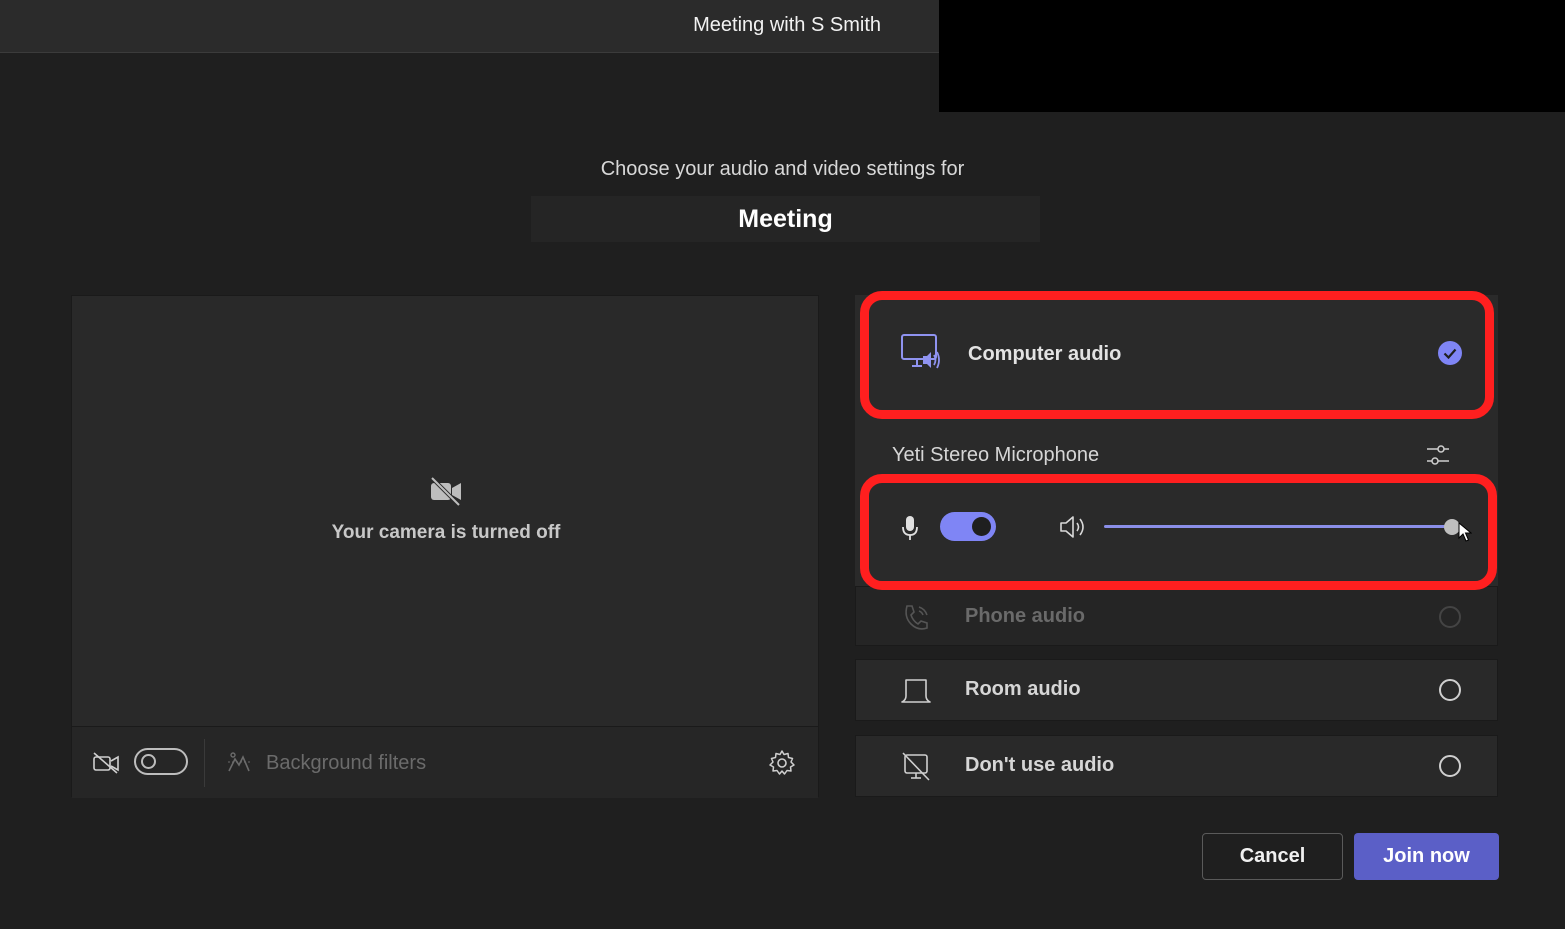 This screenshot has height=929, width=1565. I want to click on background-filters-button: Background filters, so click(346, 763).